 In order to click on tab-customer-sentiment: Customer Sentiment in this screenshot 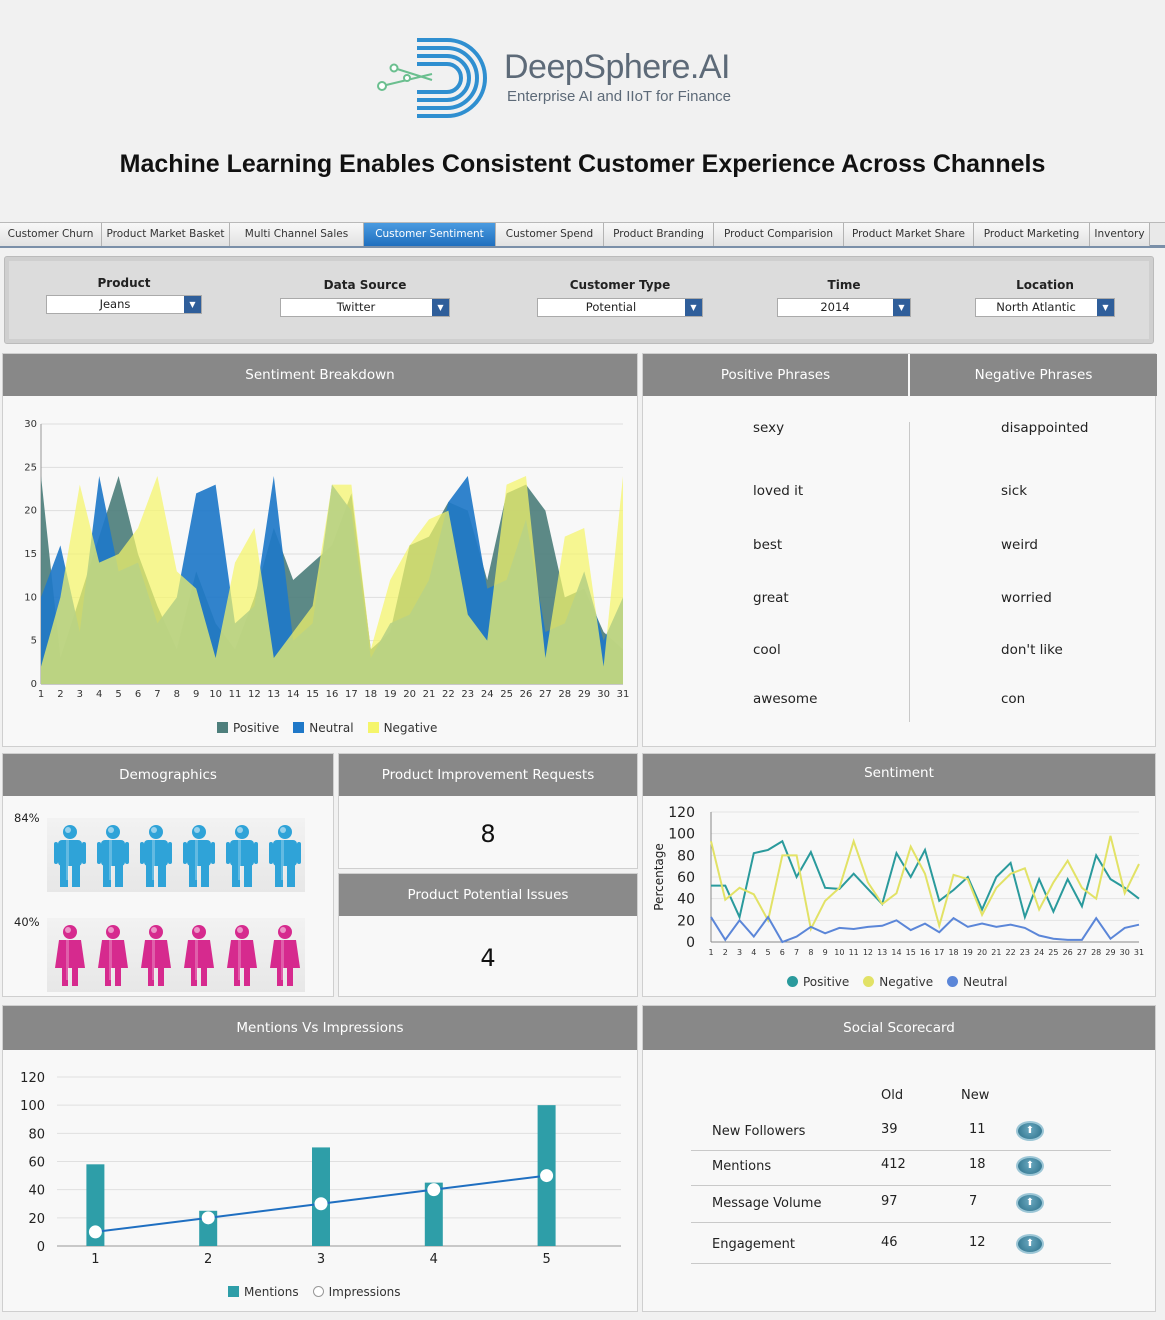, I will do `click(430, 234)`.